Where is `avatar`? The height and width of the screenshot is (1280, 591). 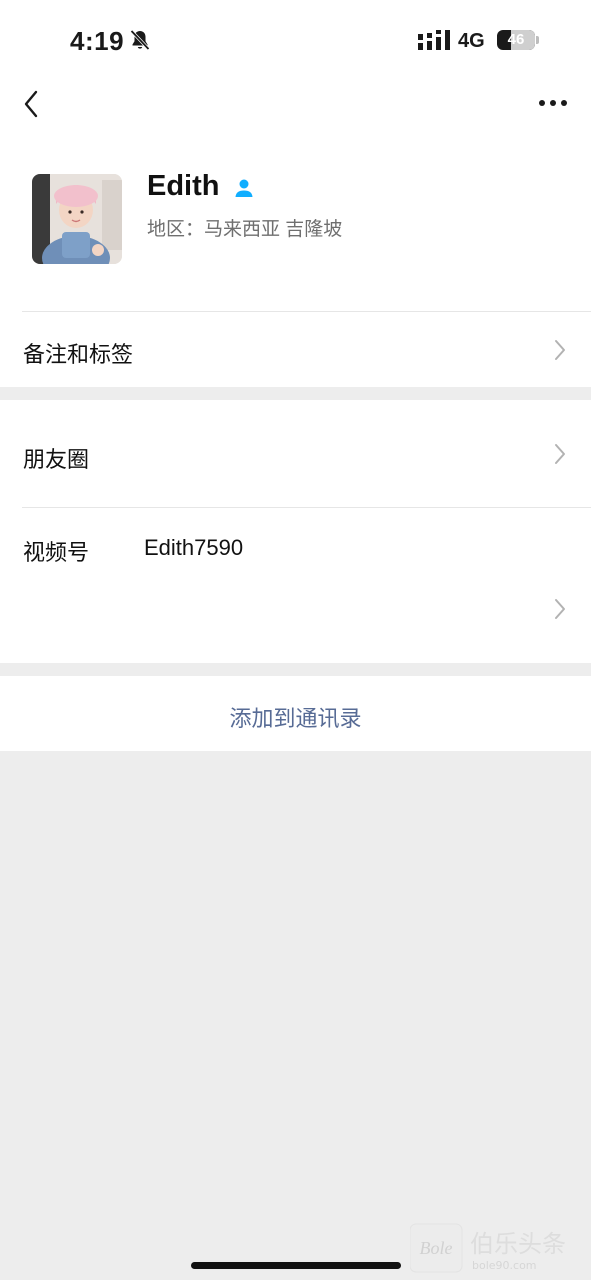 avatar is located at coordinates (77, 219).